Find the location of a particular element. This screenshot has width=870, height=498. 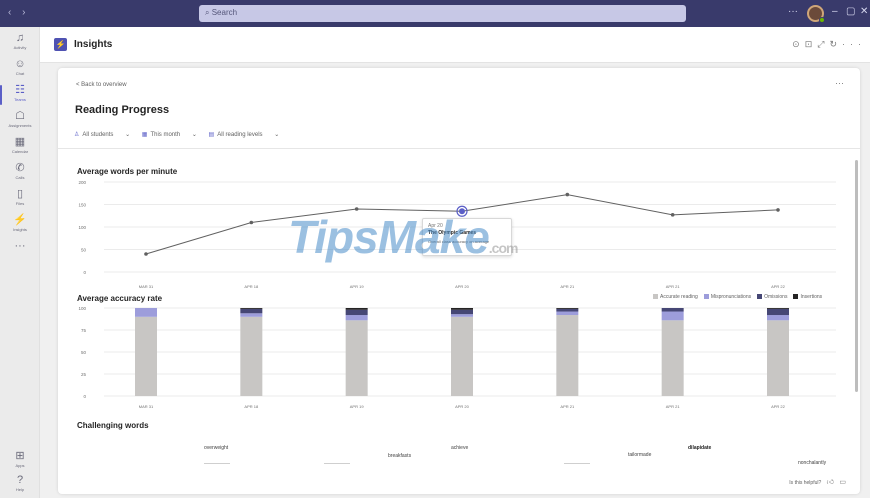

y-tick-label: 0 is located at coordinates (84, 396).